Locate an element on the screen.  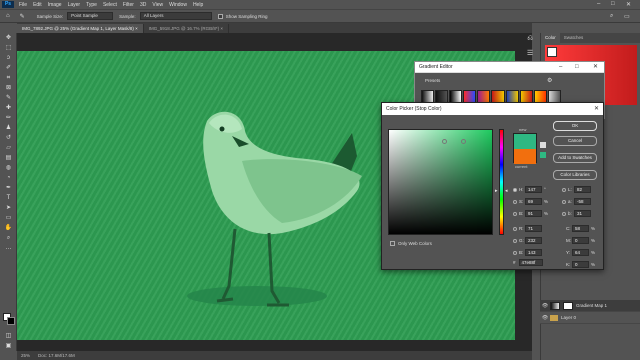
lab-b-input: 31 is located at coordinates (582, 213).